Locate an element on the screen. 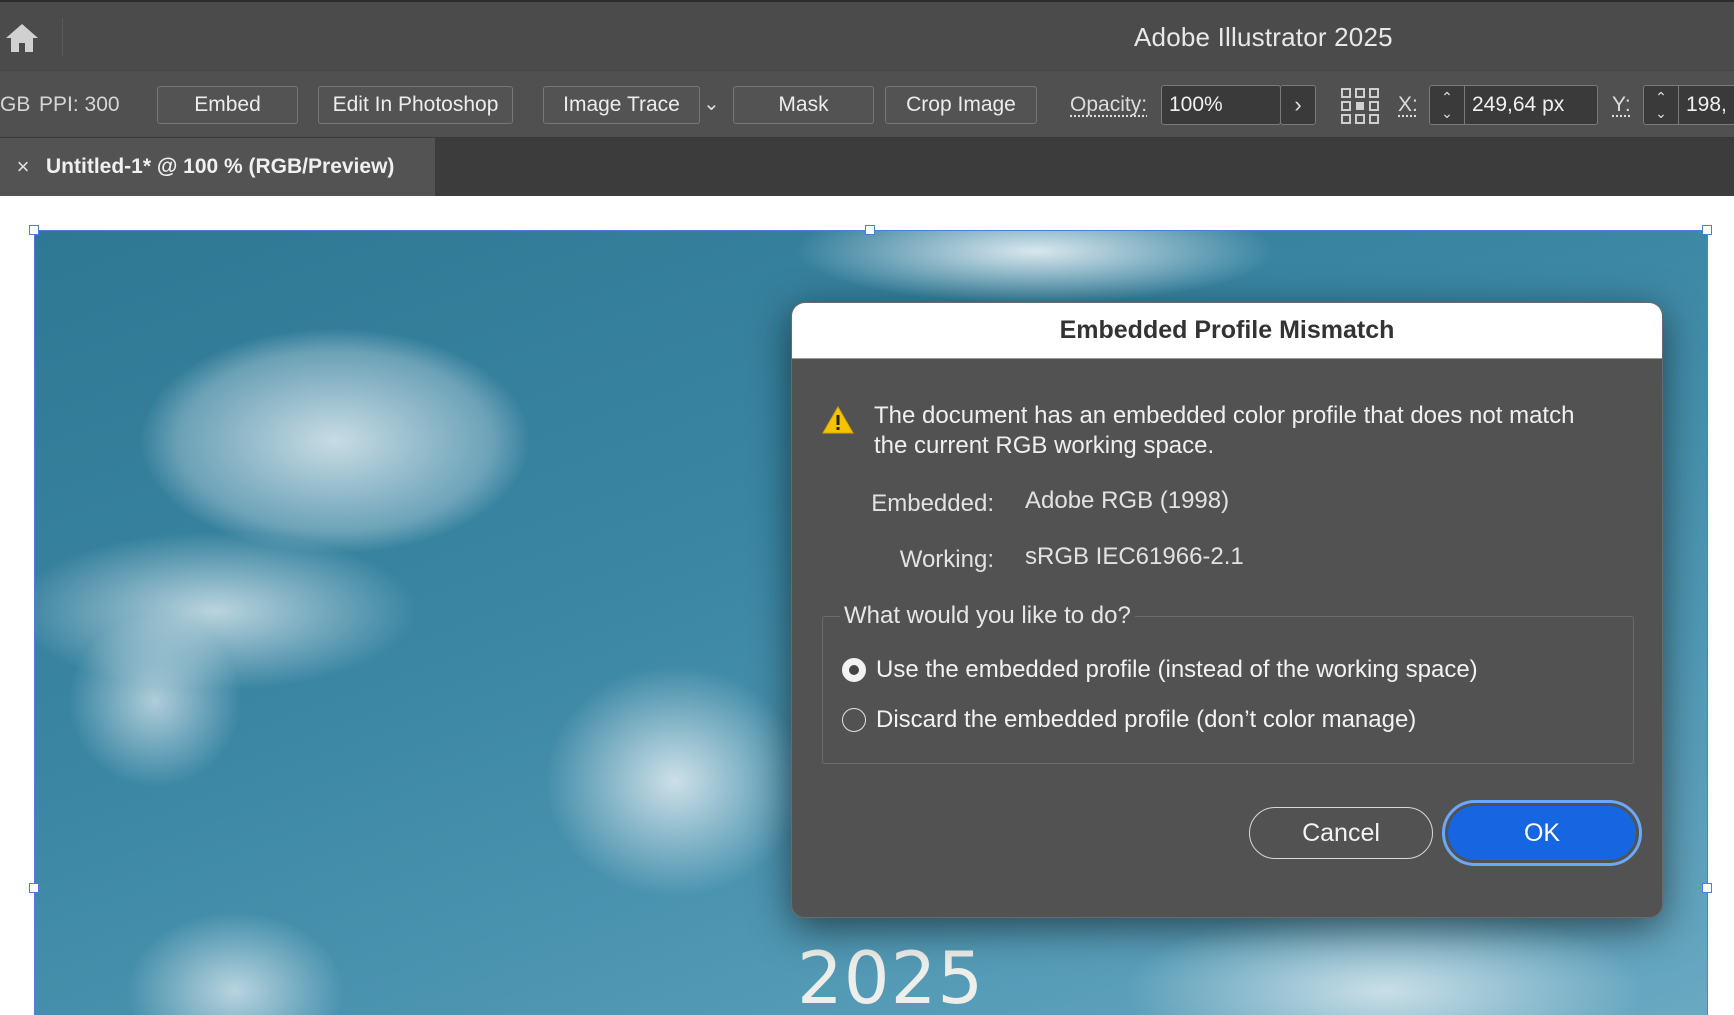 The image size is (1734, 1015). title-separator is located at coordinates (62, 37).